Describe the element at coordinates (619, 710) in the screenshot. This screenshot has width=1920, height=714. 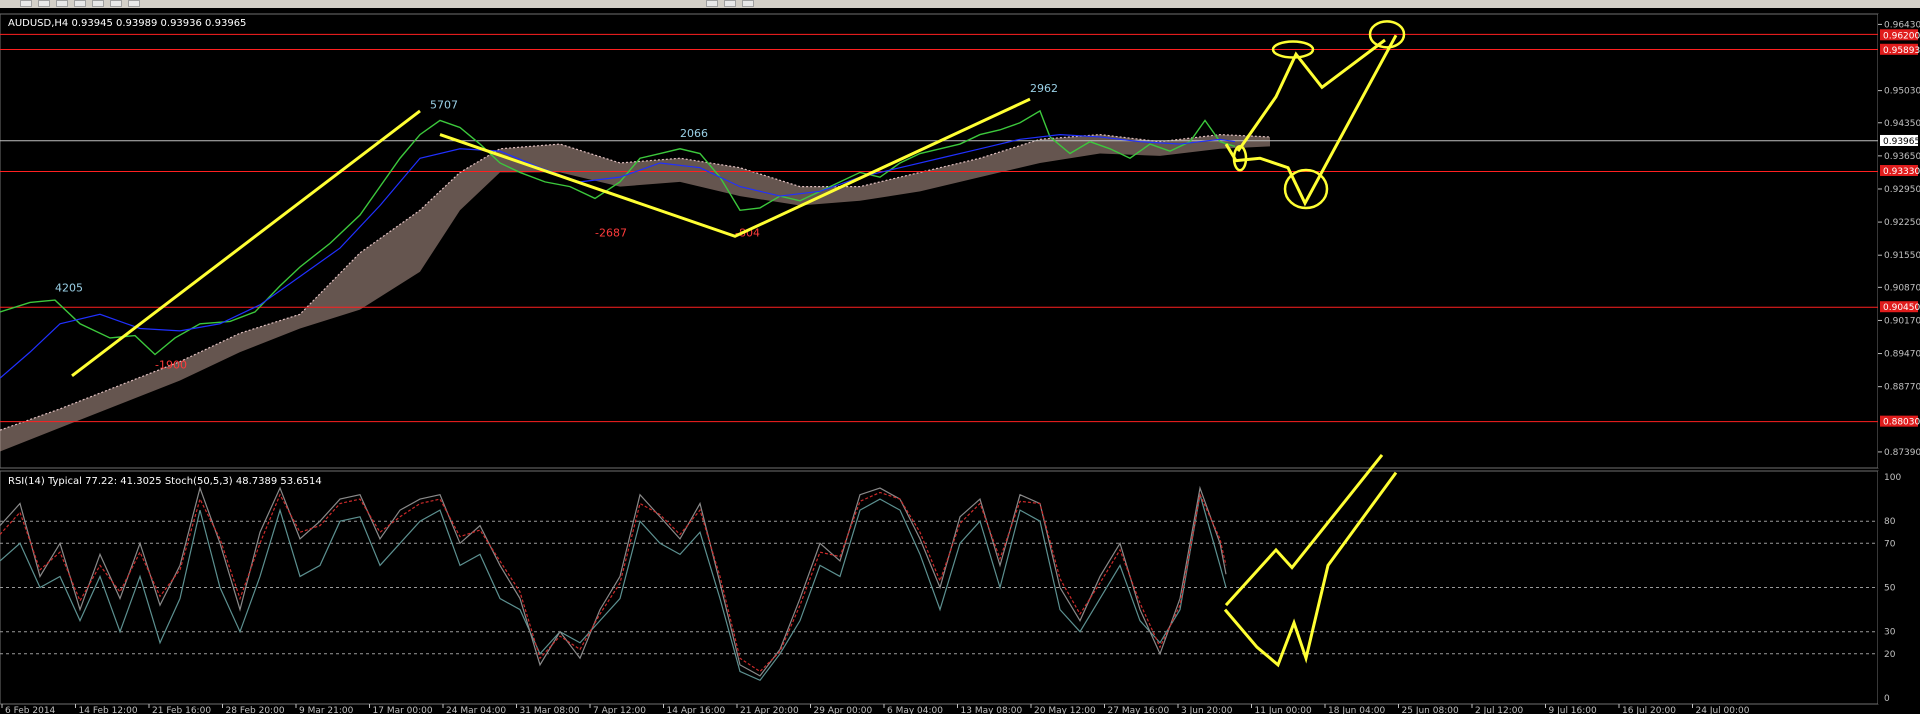
I see `time-tick-label: 7 Apr 12:00` at that location.